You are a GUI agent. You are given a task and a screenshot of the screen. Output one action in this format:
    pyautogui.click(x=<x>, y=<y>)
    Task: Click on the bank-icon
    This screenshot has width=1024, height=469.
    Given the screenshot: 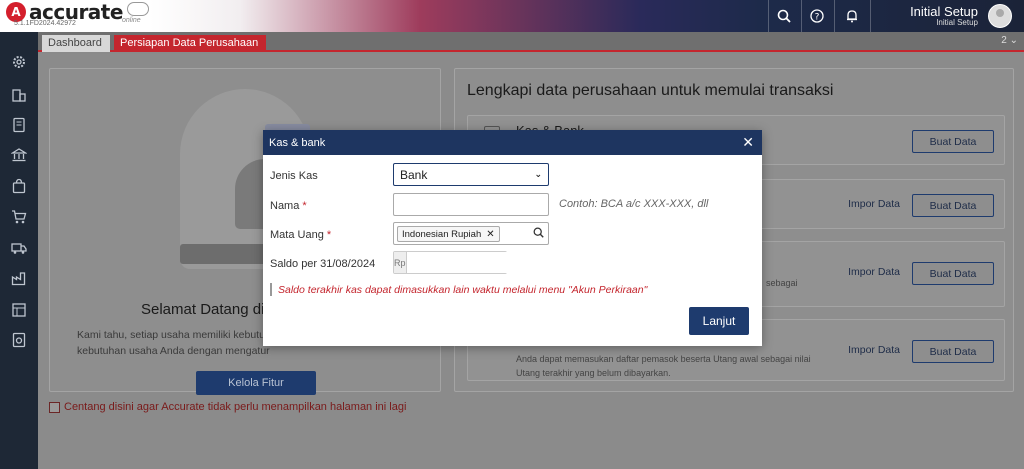 What is the action you would take?
    pyautogui.click(x=19, y=155)
    